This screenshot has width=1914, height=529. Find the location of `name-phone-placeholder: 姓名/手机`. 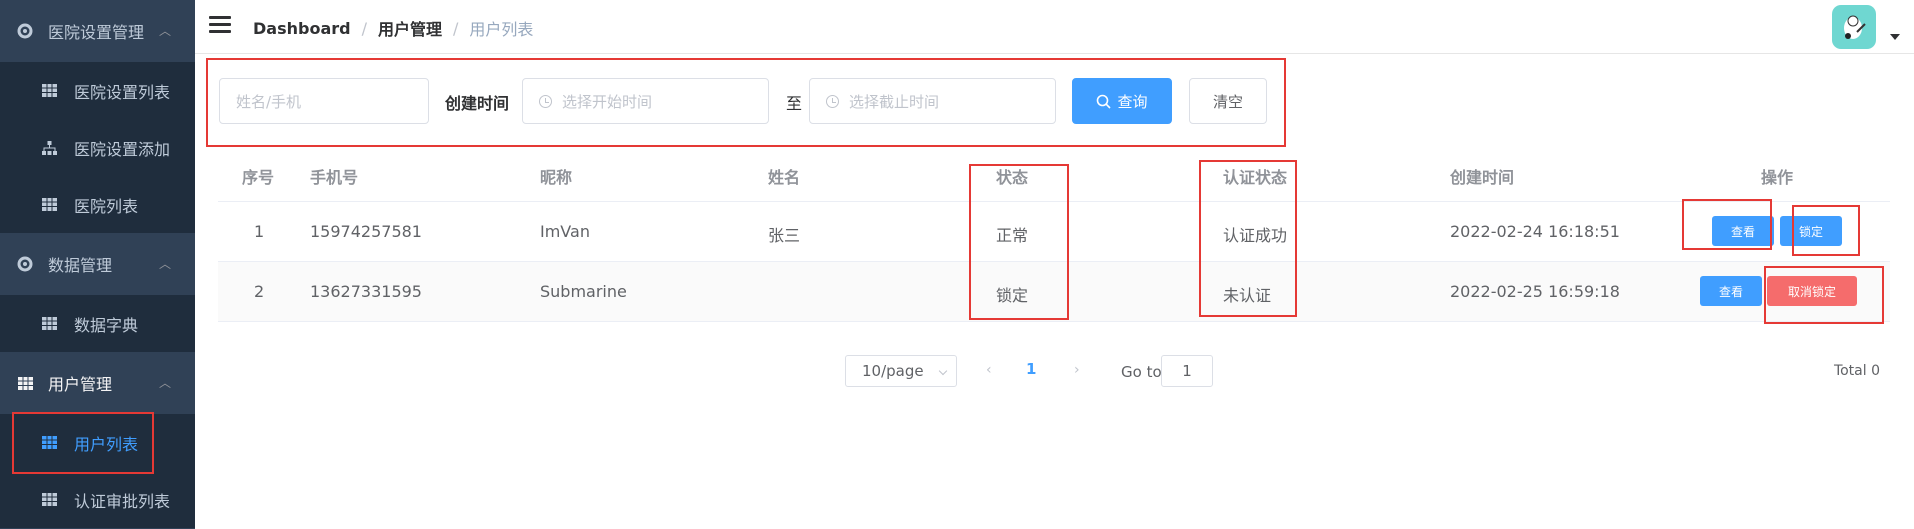

name-phone-placeholder: 姓名/手机 is located at coordinates (269, 101).